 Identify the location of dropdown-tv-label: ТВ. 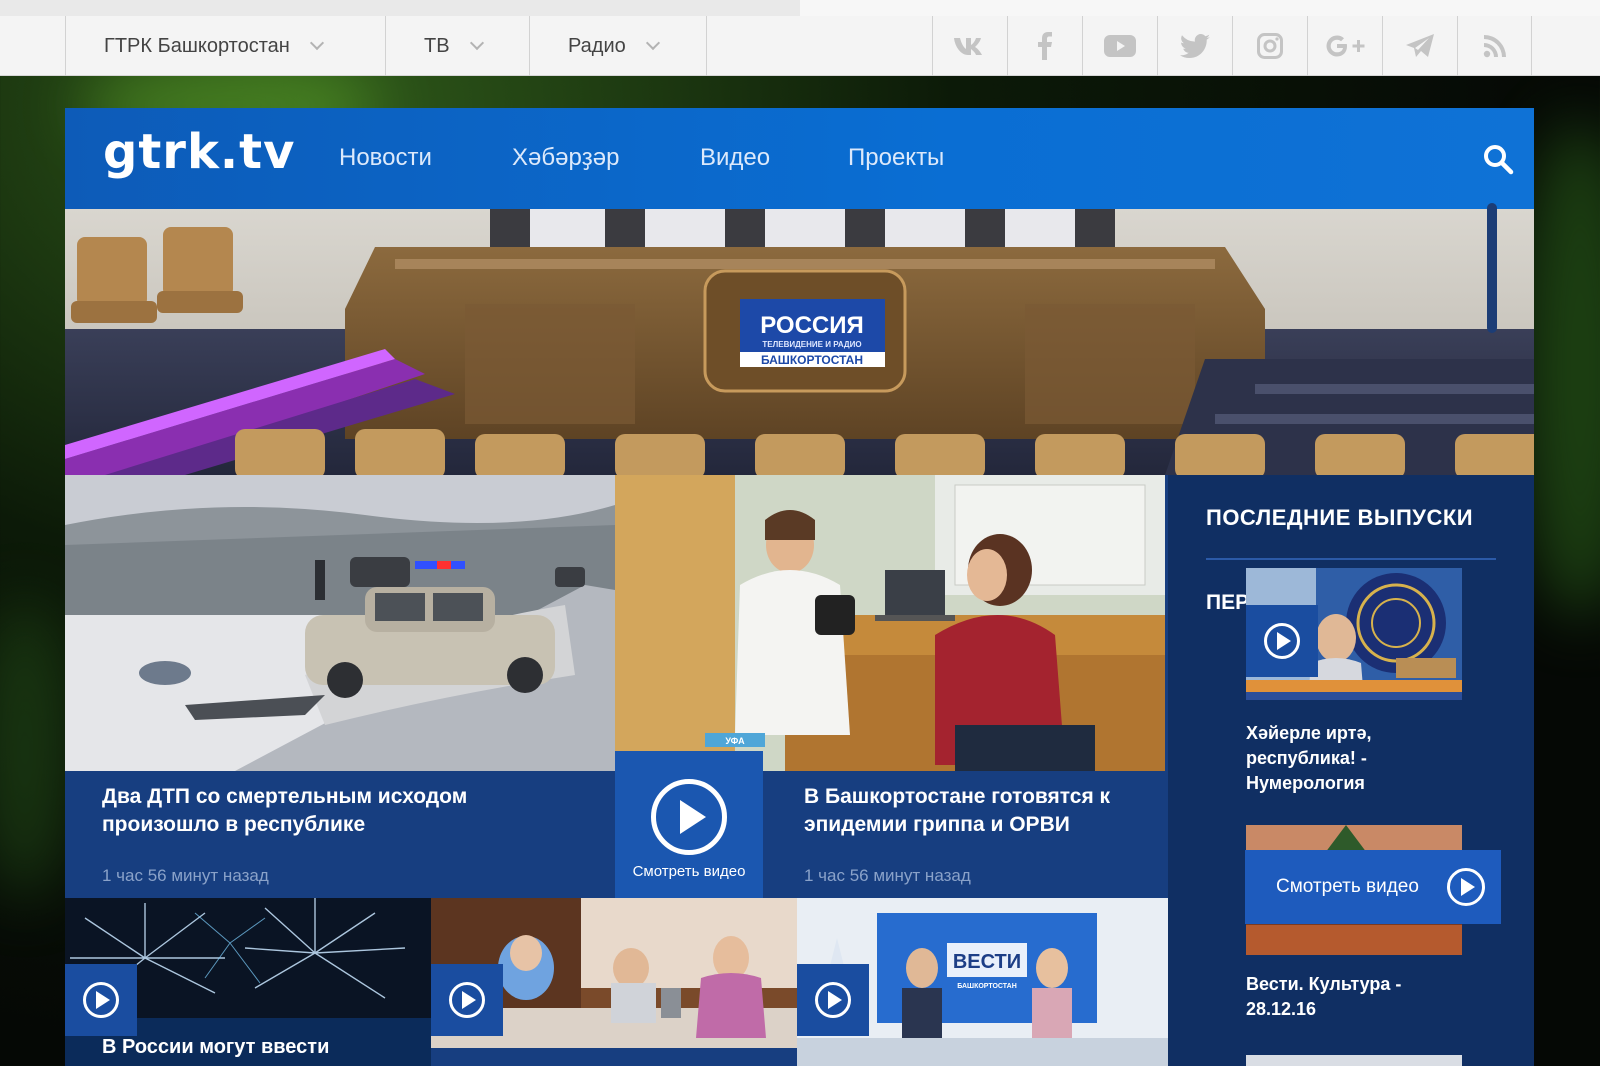
(437, 45).